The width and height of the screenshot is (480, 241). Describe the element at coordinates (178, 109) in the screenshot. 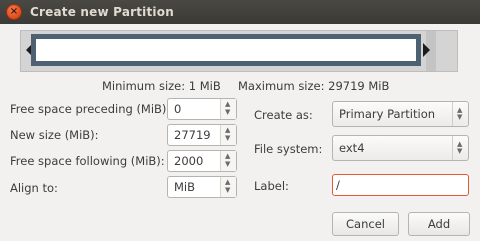

I see `free-space-preceding-value: 0` at that location.